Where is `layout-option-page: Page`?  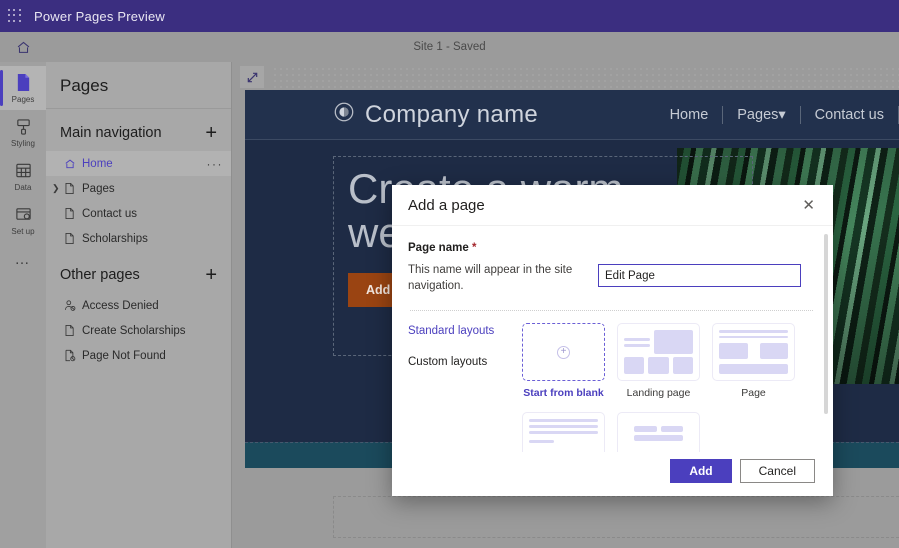 layout-option-page: Page is located at coordinates (753, 361).